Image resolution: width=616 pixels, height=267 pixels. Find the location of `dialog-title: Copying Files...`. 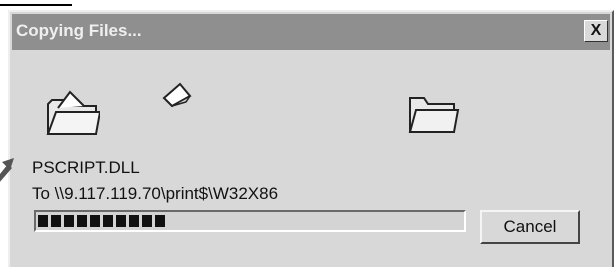

dialog-title: Copying Files... is located at coordinates (79, 30).